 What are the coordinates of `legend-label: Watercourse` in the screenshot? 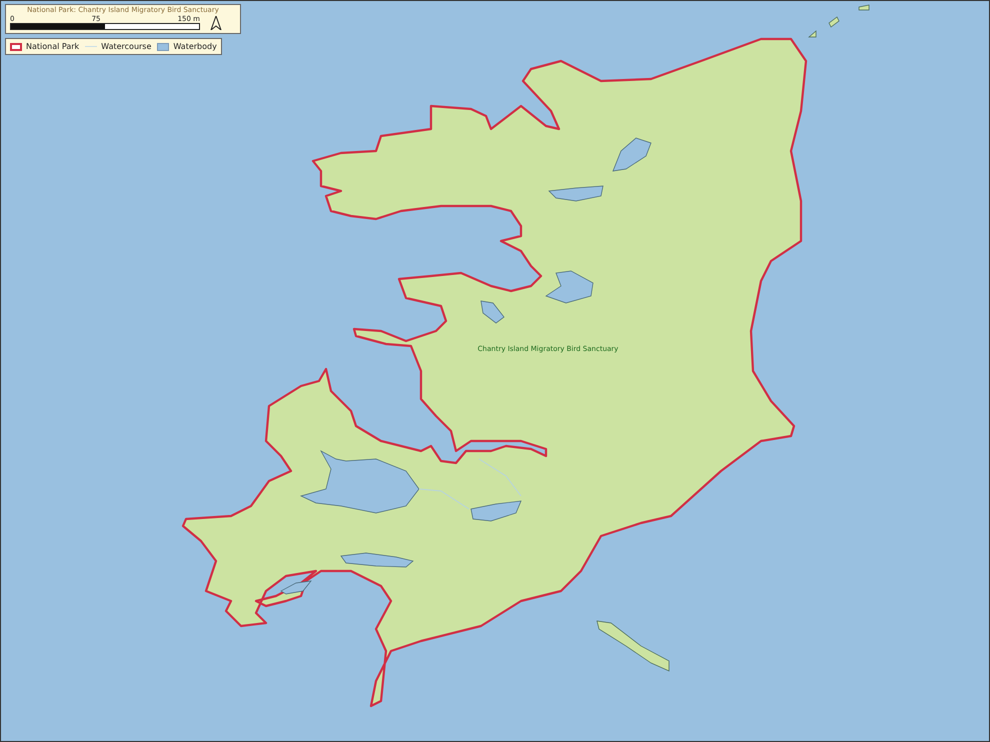 It's located at (126, 46).